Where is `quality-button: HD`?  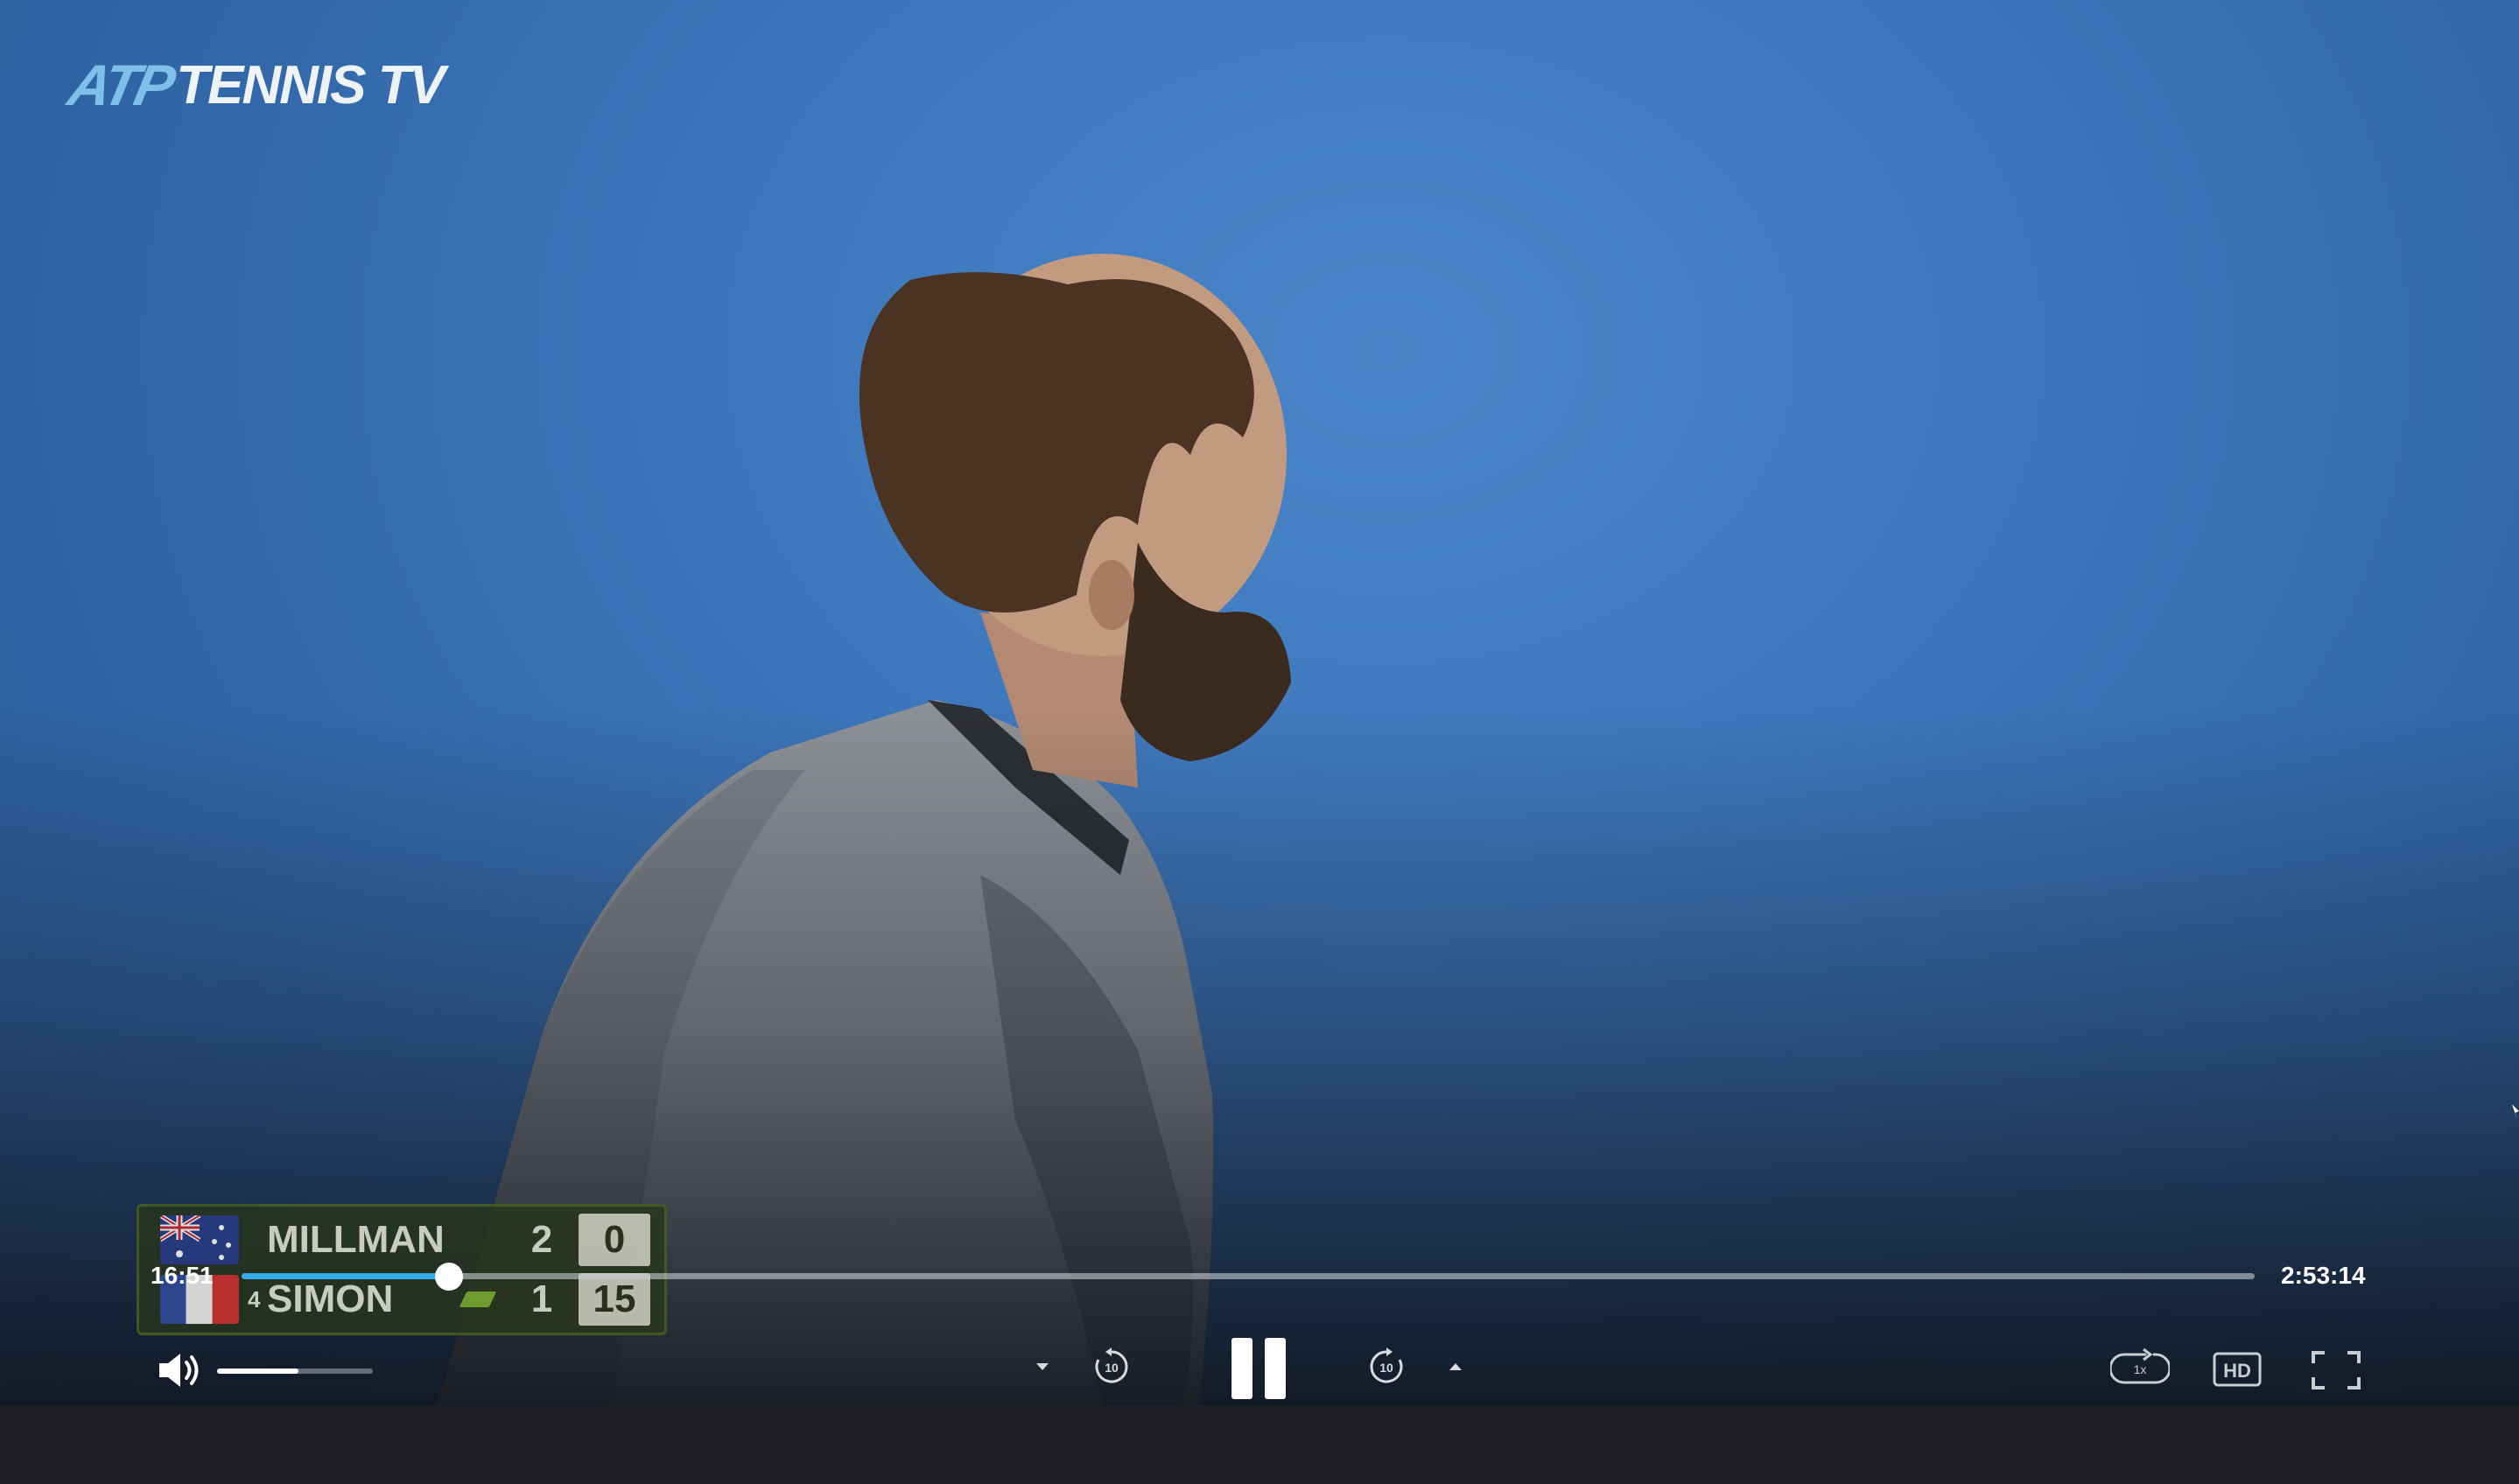
quality-button: HD is located at coordinates (2237, 1369).